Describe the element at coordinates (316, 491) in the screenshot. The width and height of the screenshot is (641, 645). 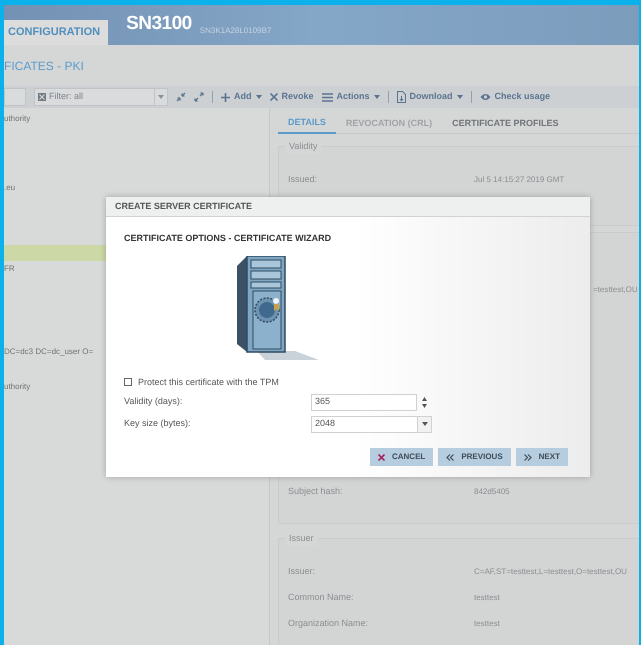
I see `field-label: Subject hash:` at that location.